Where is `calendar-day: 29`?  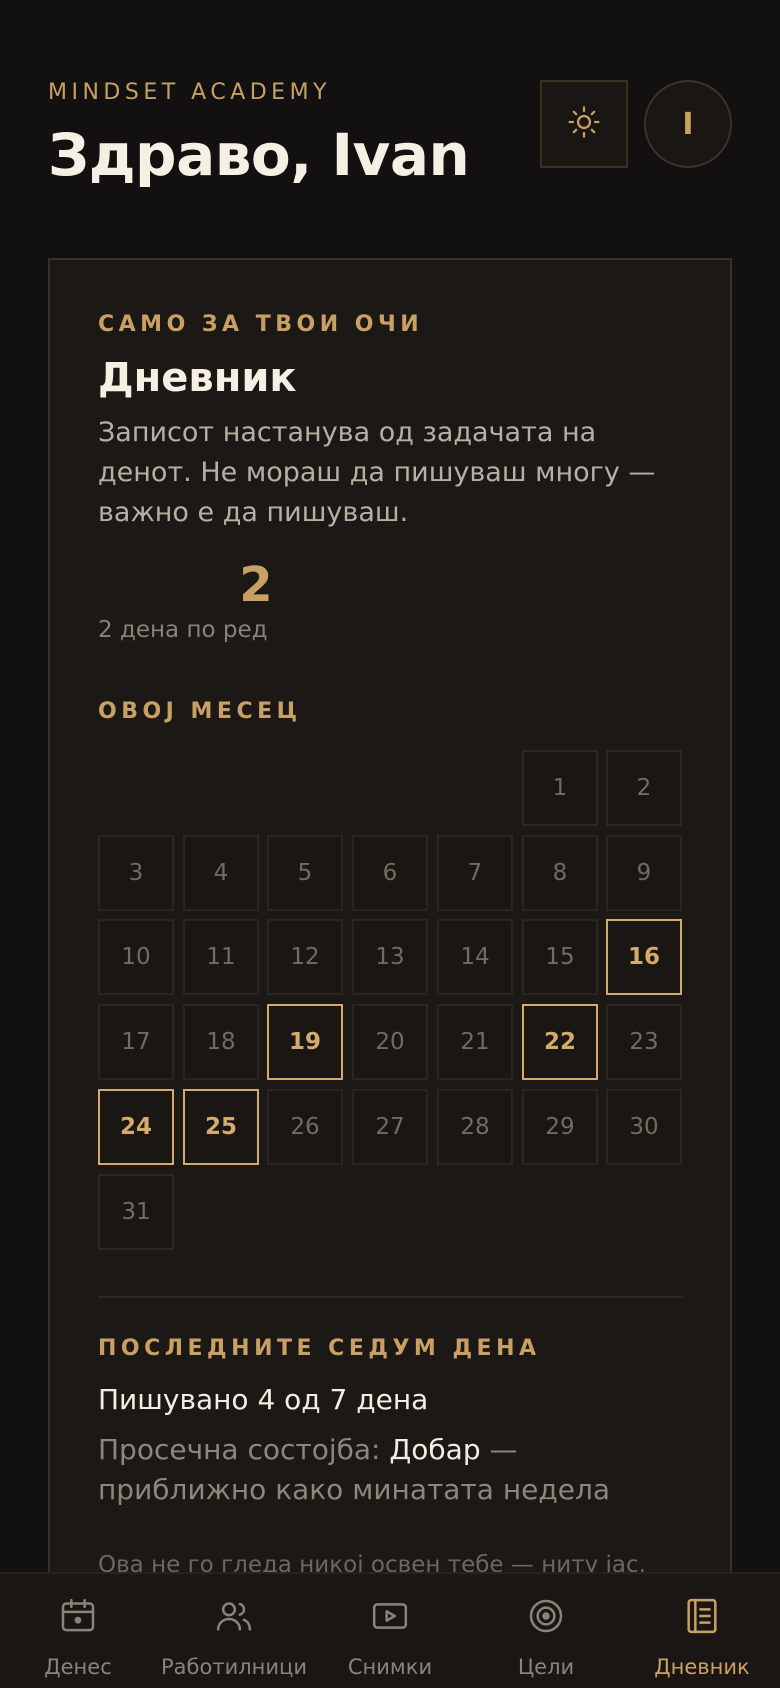
calendar-day: 29 is located at coordinates (560, 1127).